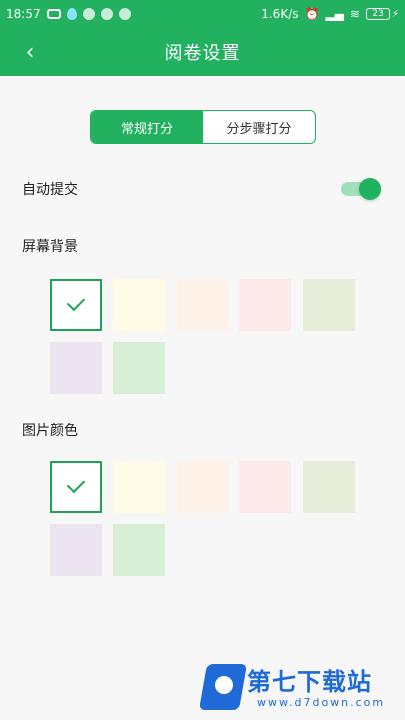 The image size is (405, 720). I want to click on background-swatch-white, so click(76, 305).